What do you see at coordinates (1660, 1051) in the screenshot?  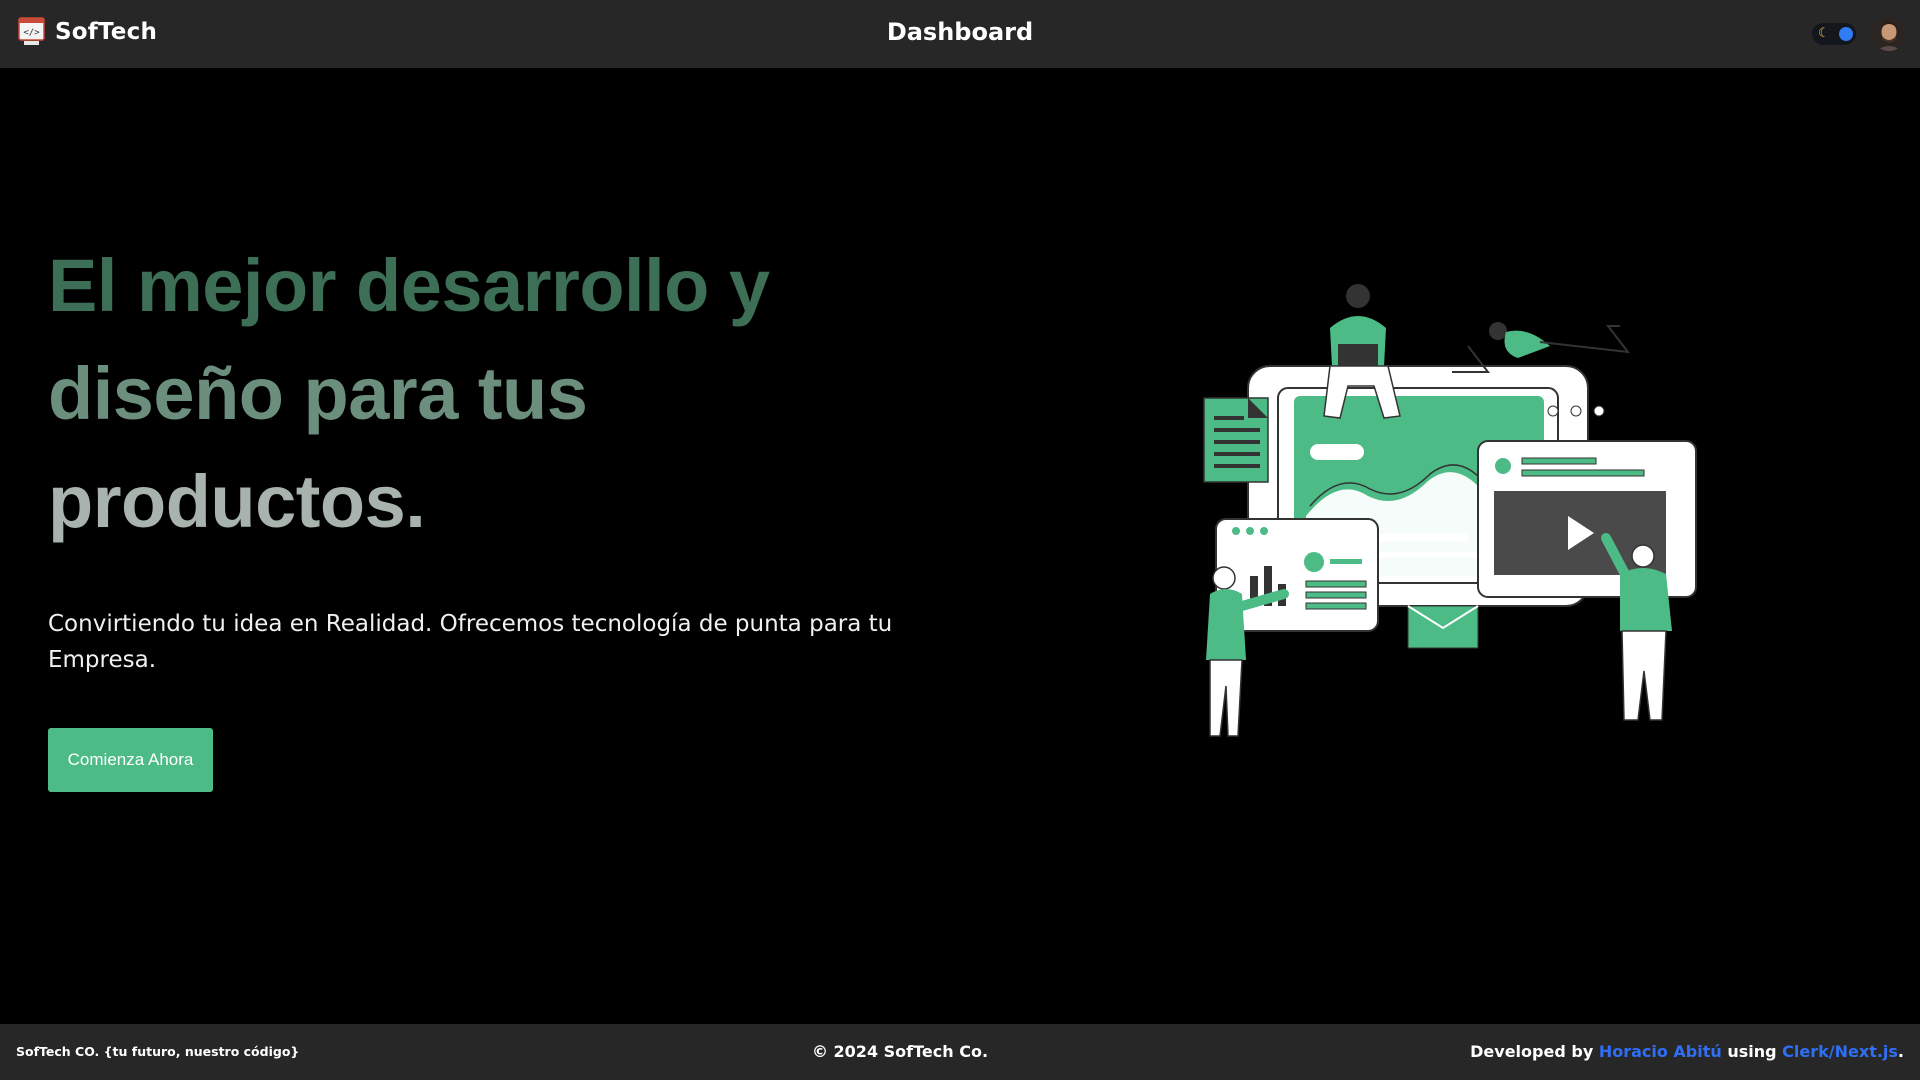 I see `author-link: Horacio Abitú` at bounding box center [1660, 1051].